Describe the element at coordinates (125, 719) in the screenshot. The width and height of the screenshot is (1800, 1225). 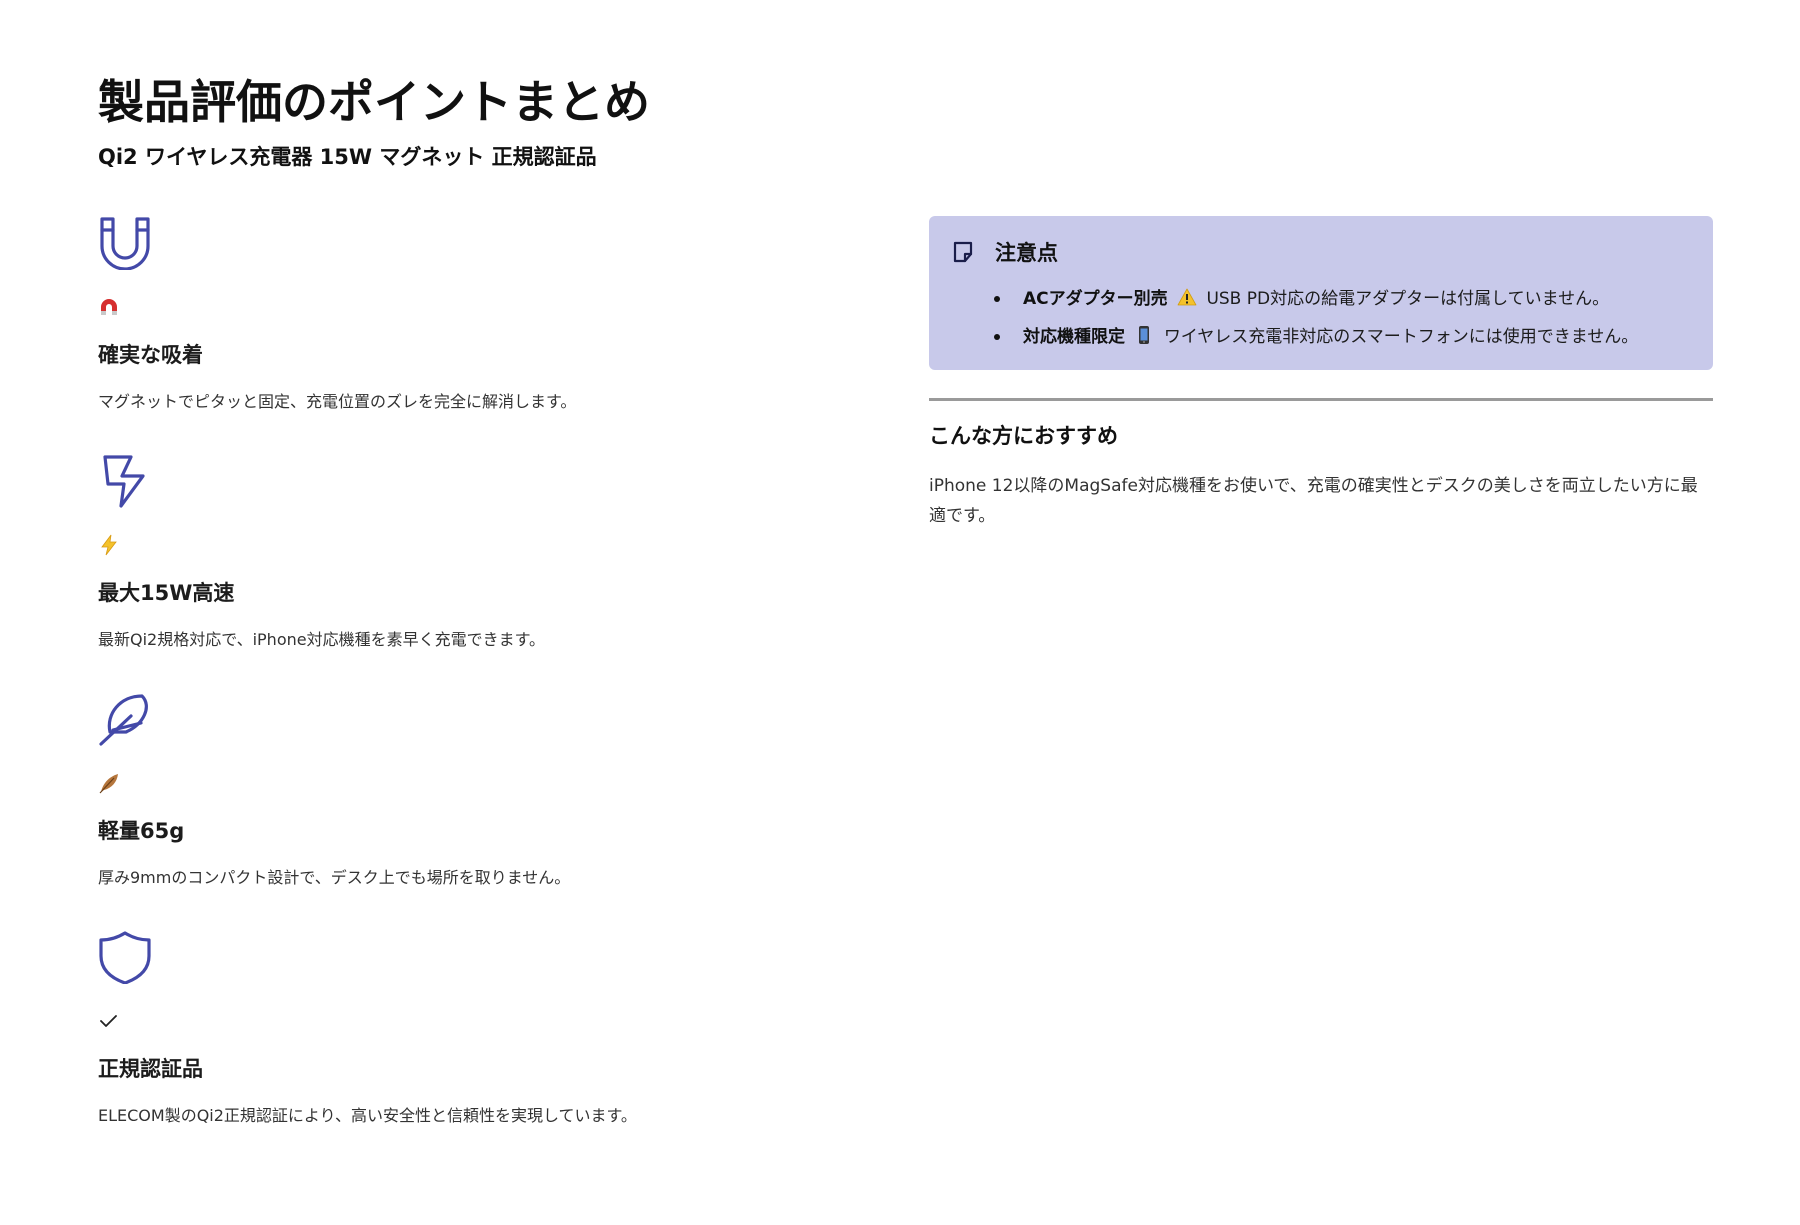
I see `feather-icon` at that location.